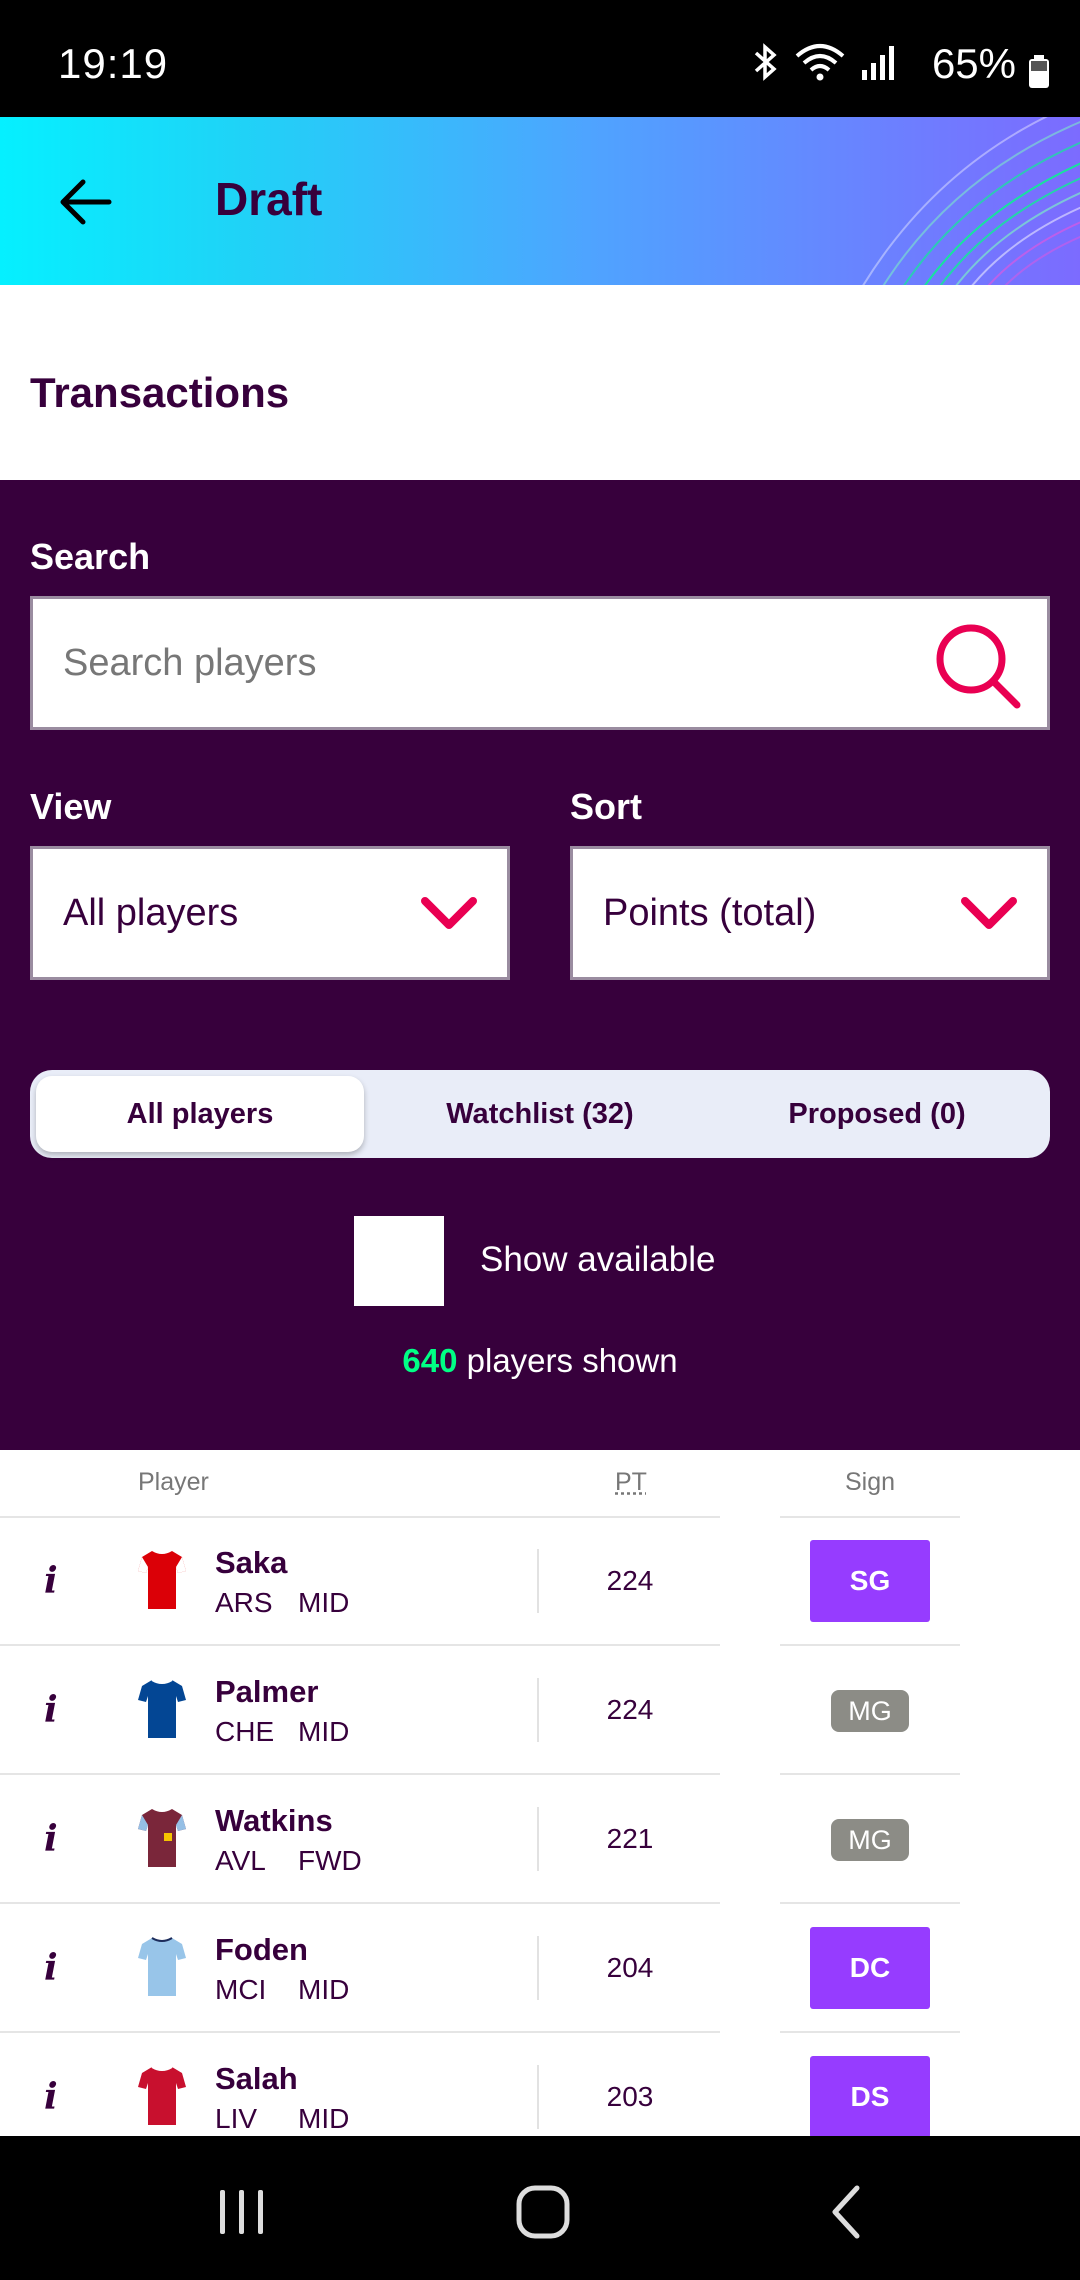 The height and width of the screenshot is (2280, 1080). What do you see at coordinates (330, 1860) in the screenshot?
I see `player-position: FWD` at bounding box center [330, 1860].